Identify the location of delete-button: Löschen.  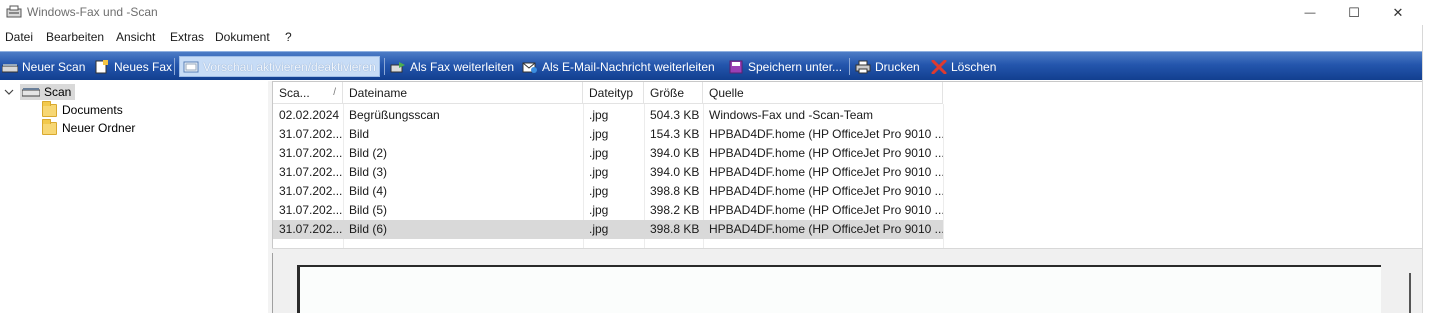
(963, 66).